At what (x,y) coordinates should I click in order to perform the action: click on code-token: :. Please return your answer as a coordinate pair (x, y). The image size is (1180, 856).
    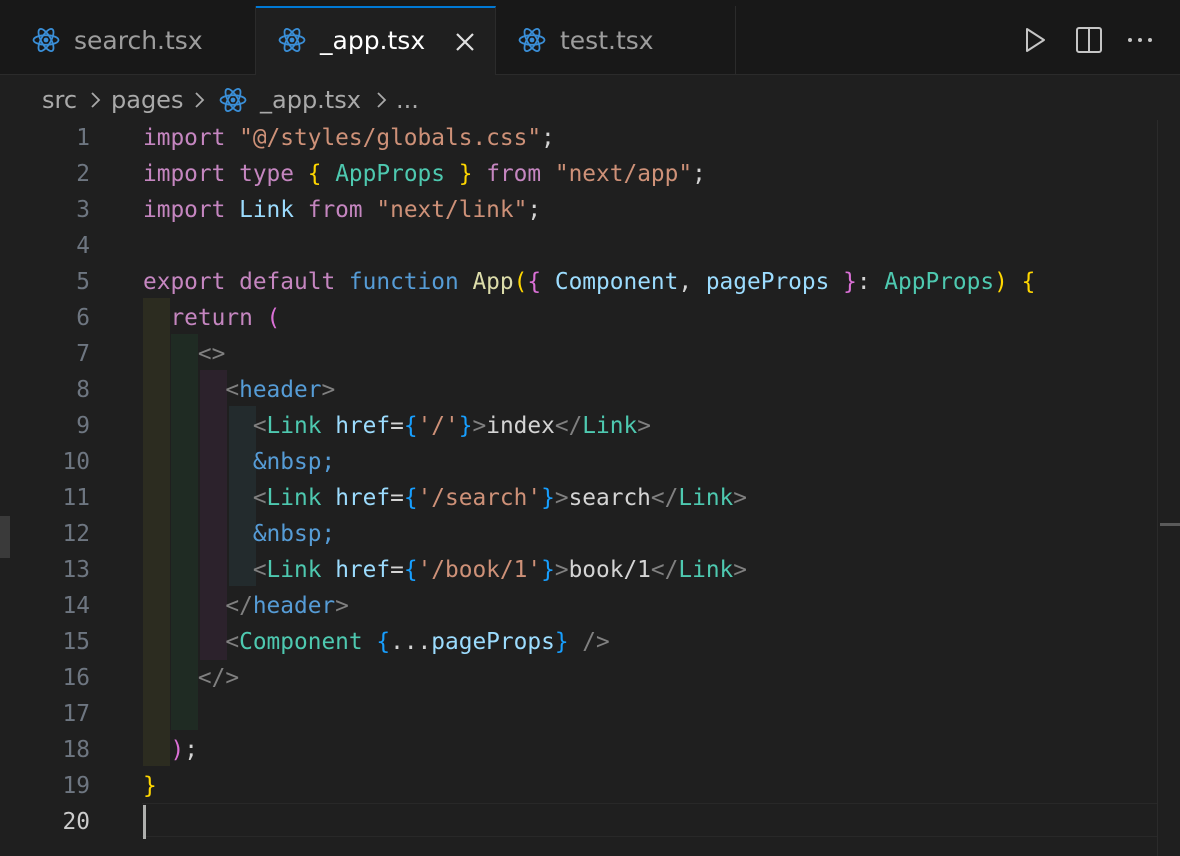
    Looking at the image, I should click on (870, 282).